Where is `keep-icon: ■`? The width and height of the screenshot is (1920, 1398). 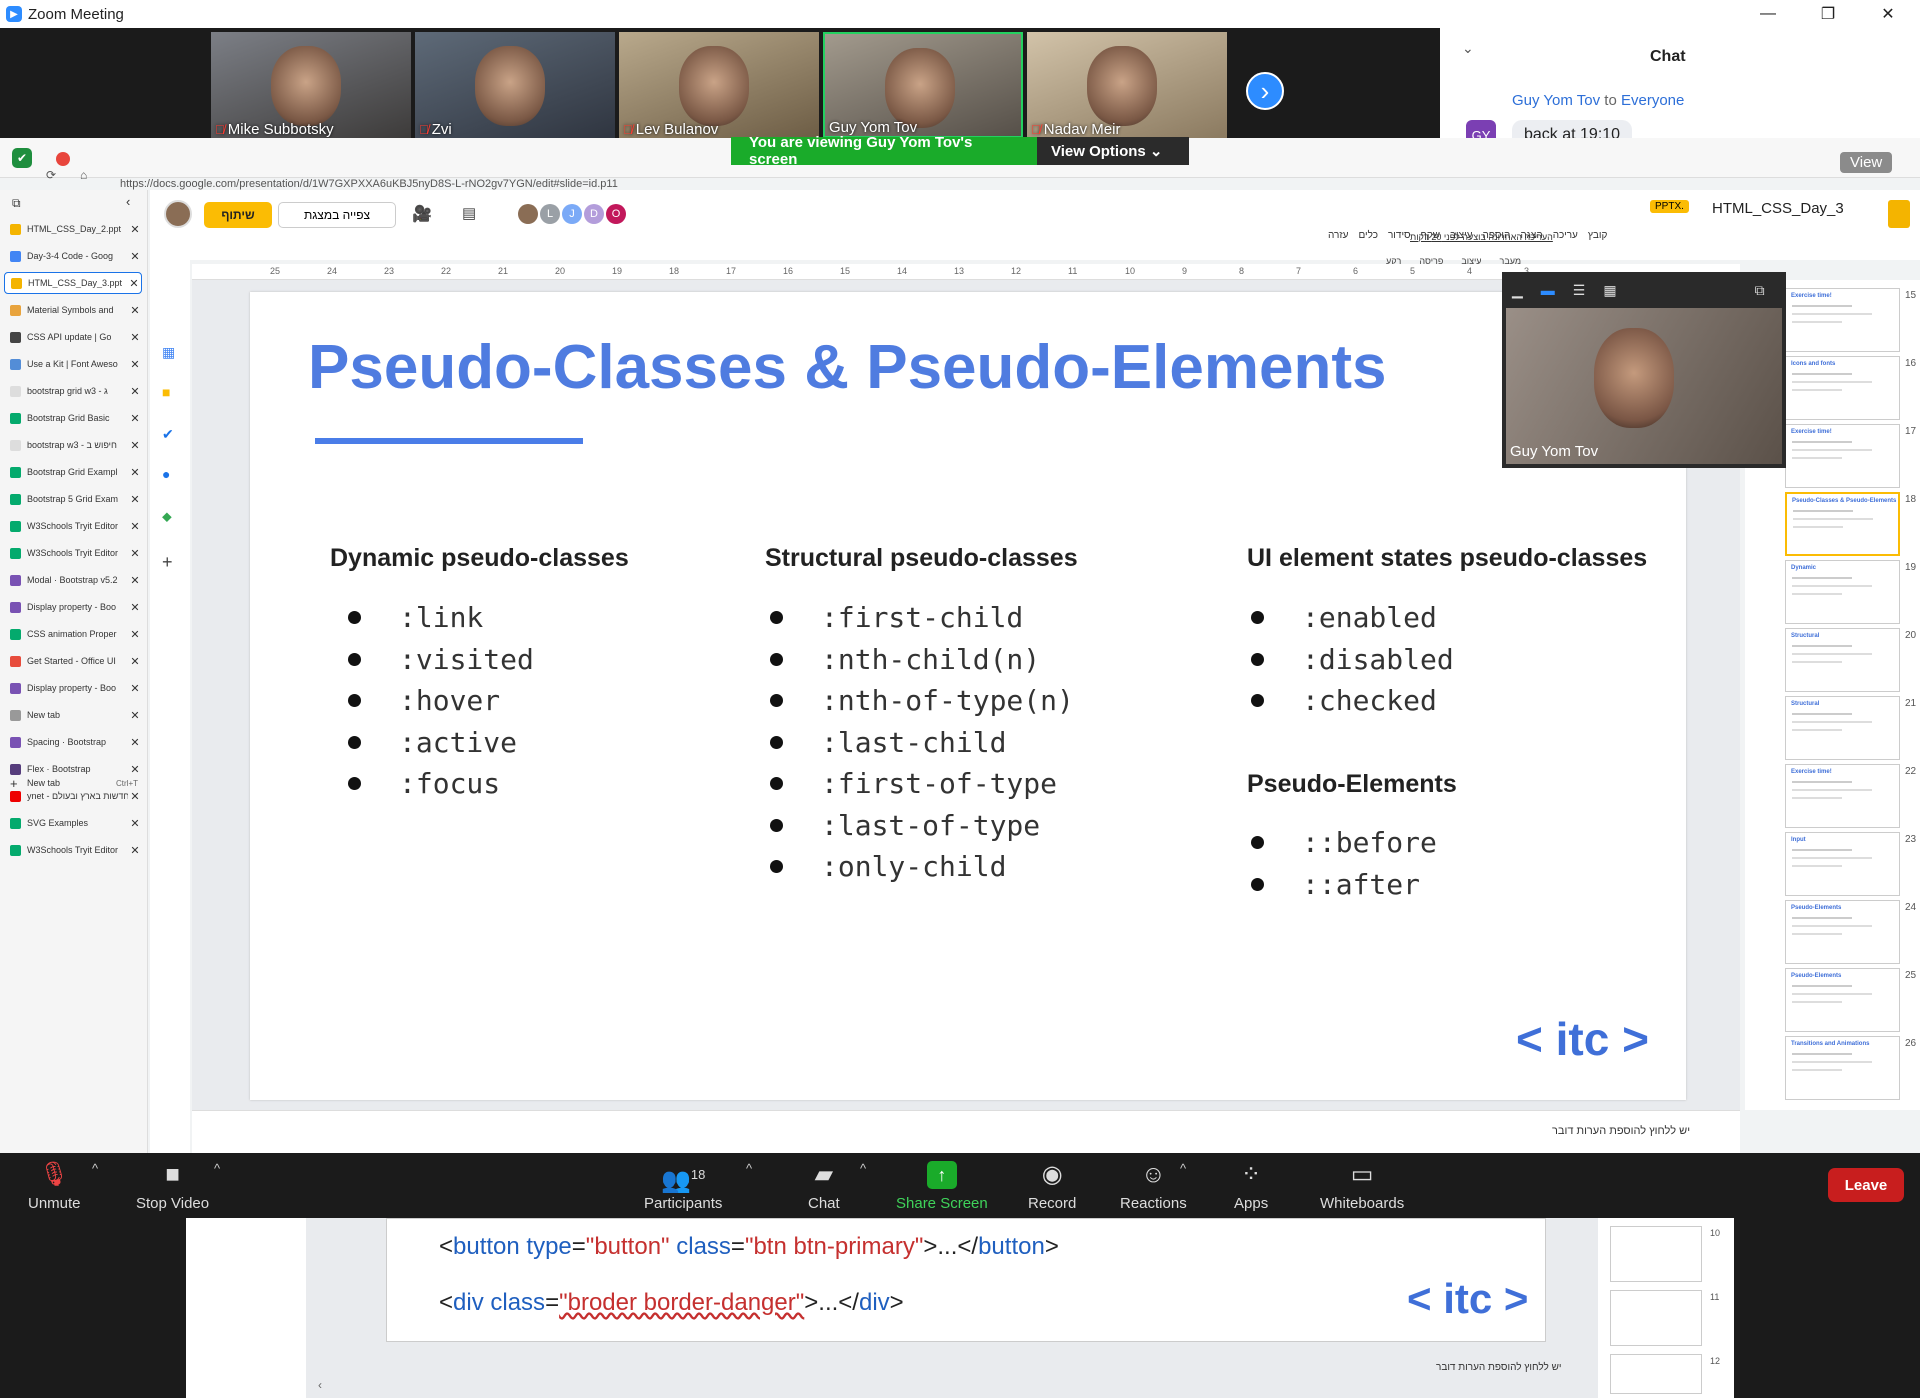
keep-icon: ■ is located at coordinates (166, 392).